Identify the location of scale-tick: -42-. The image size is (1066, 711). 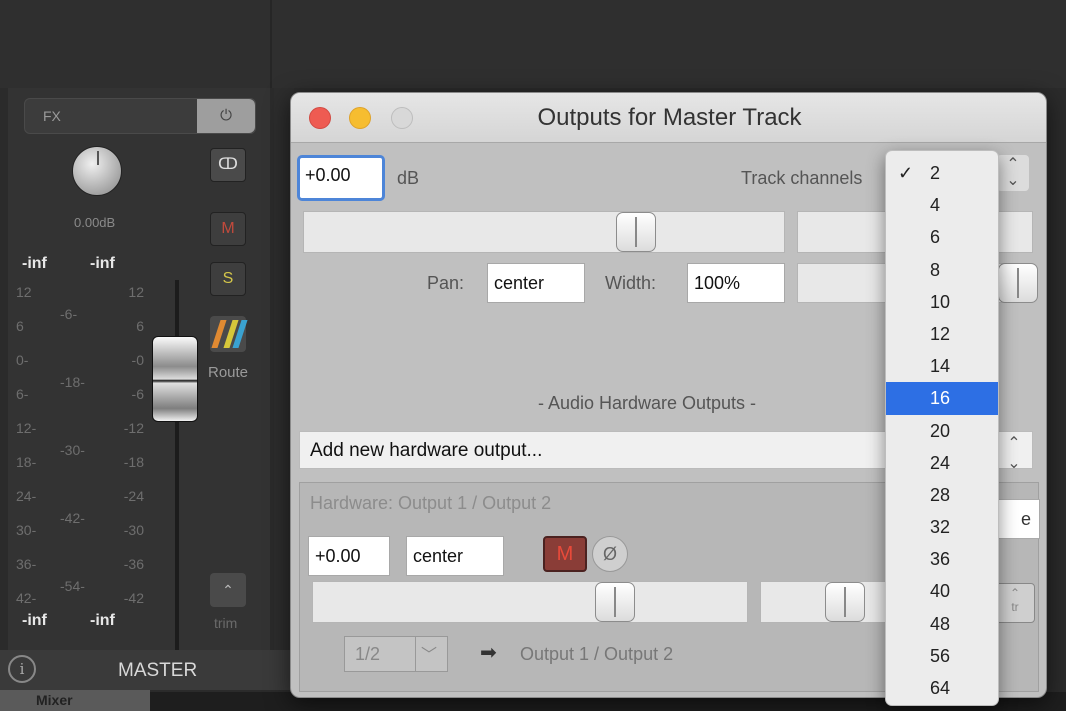
(72, 518).